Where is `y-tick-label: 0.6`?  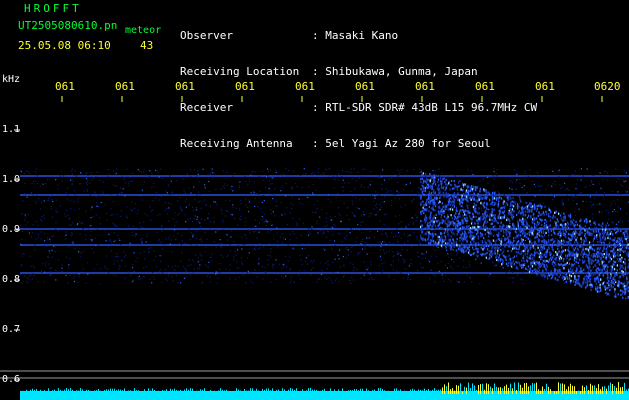 y-tick-label: 0.6 is located at coordinates (11, 379).